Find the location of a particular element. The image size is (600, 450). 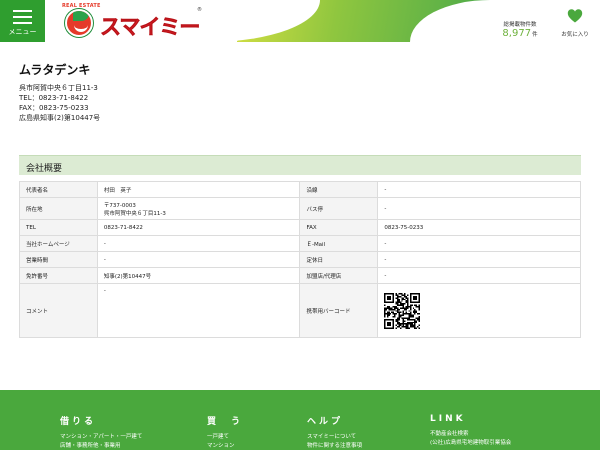

section-header: 会社概要 is located at coordinates (300, 165).